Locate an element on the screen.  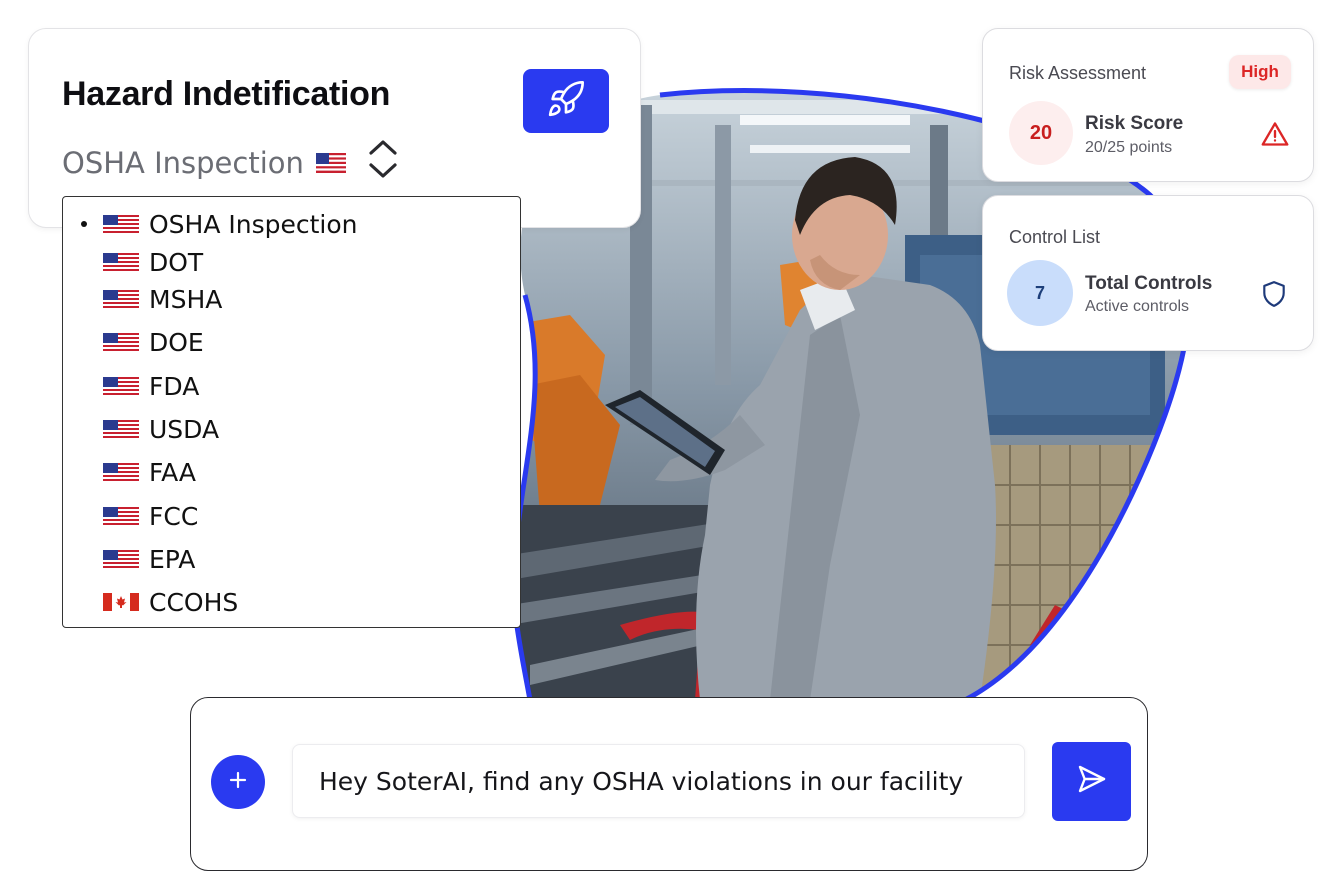
dropdown-option-dot: DOT is located at coordinates (291, 262).